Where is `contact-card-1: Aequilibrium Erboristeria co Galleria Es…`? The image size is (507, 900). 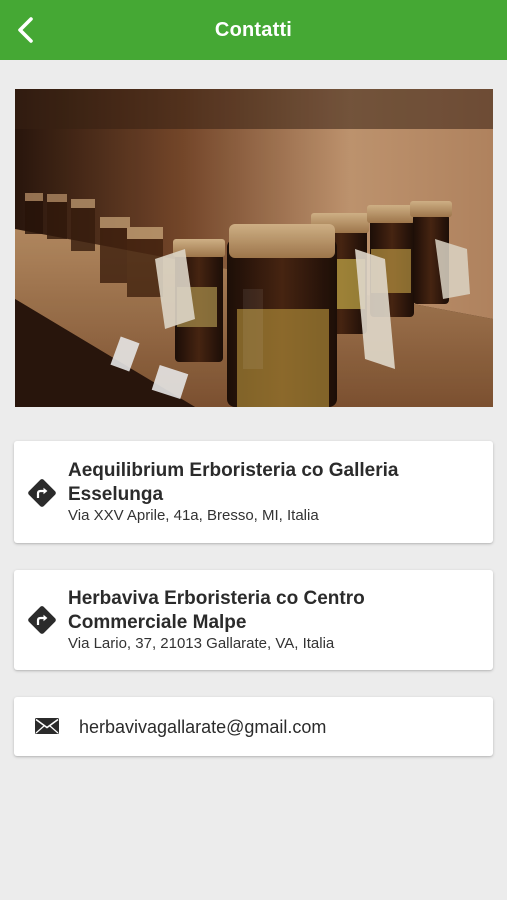
contact-card-1: Aequilibrium Erboristeria co Galleria Es… is located at coordinates (253, 492).